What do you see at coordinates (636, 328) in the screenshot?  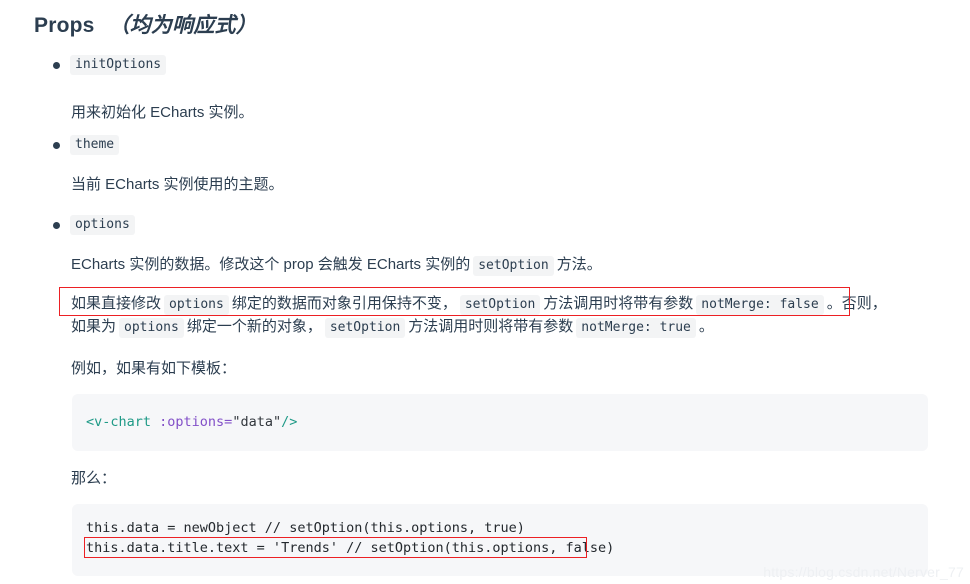 I see `note2-code-notmerge-true: notMerge: true` at bounding box center [636, 328].